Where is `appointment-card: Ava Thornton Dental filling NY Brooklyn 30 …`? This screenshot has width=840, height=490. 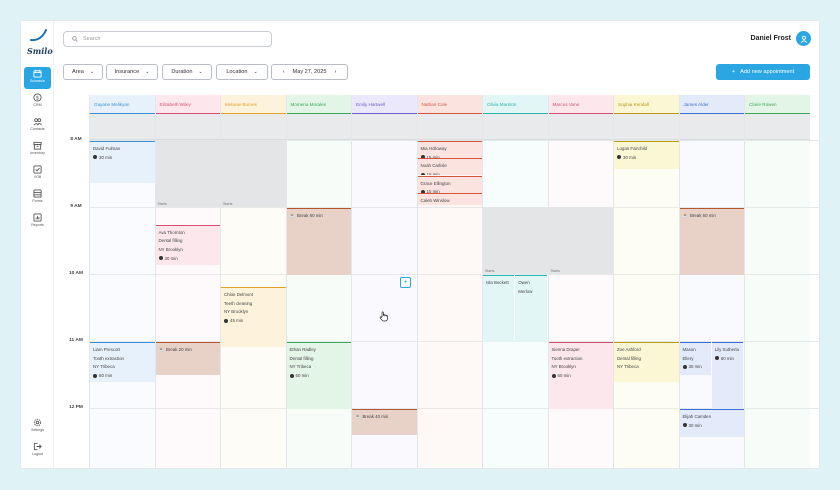
appointment-card: Ava Thornton Dental filling NY Brooklyn 30 … is located at coordinates (187, 244).